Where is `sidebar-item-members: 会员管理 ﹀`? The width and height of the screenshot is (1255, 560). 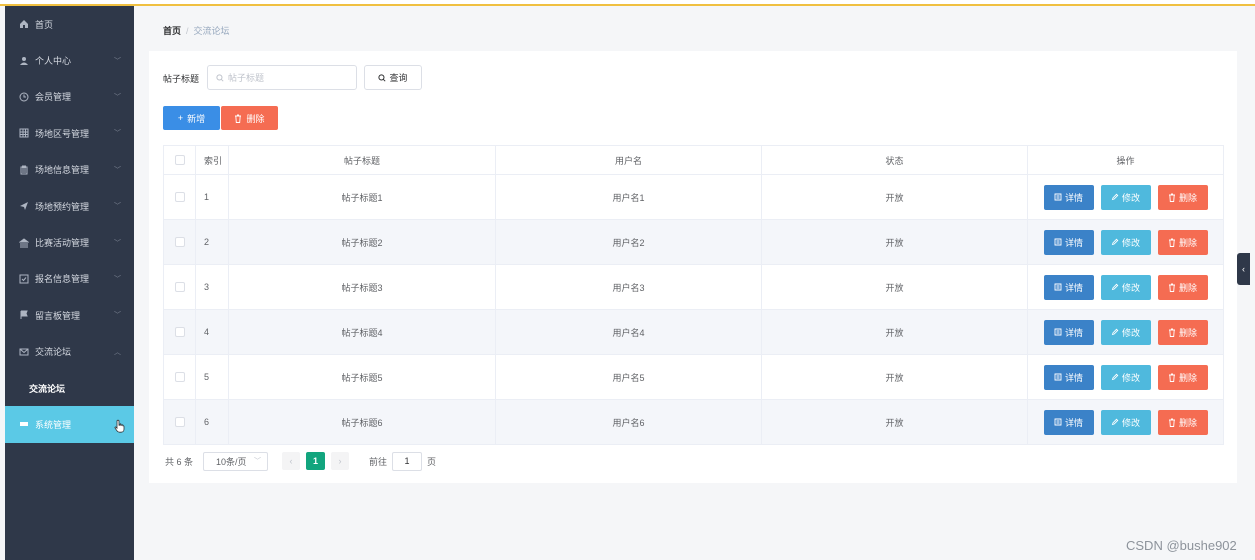 sidebar-item-members: 会员管理 ﹀ is located at coordinates (69, 97).